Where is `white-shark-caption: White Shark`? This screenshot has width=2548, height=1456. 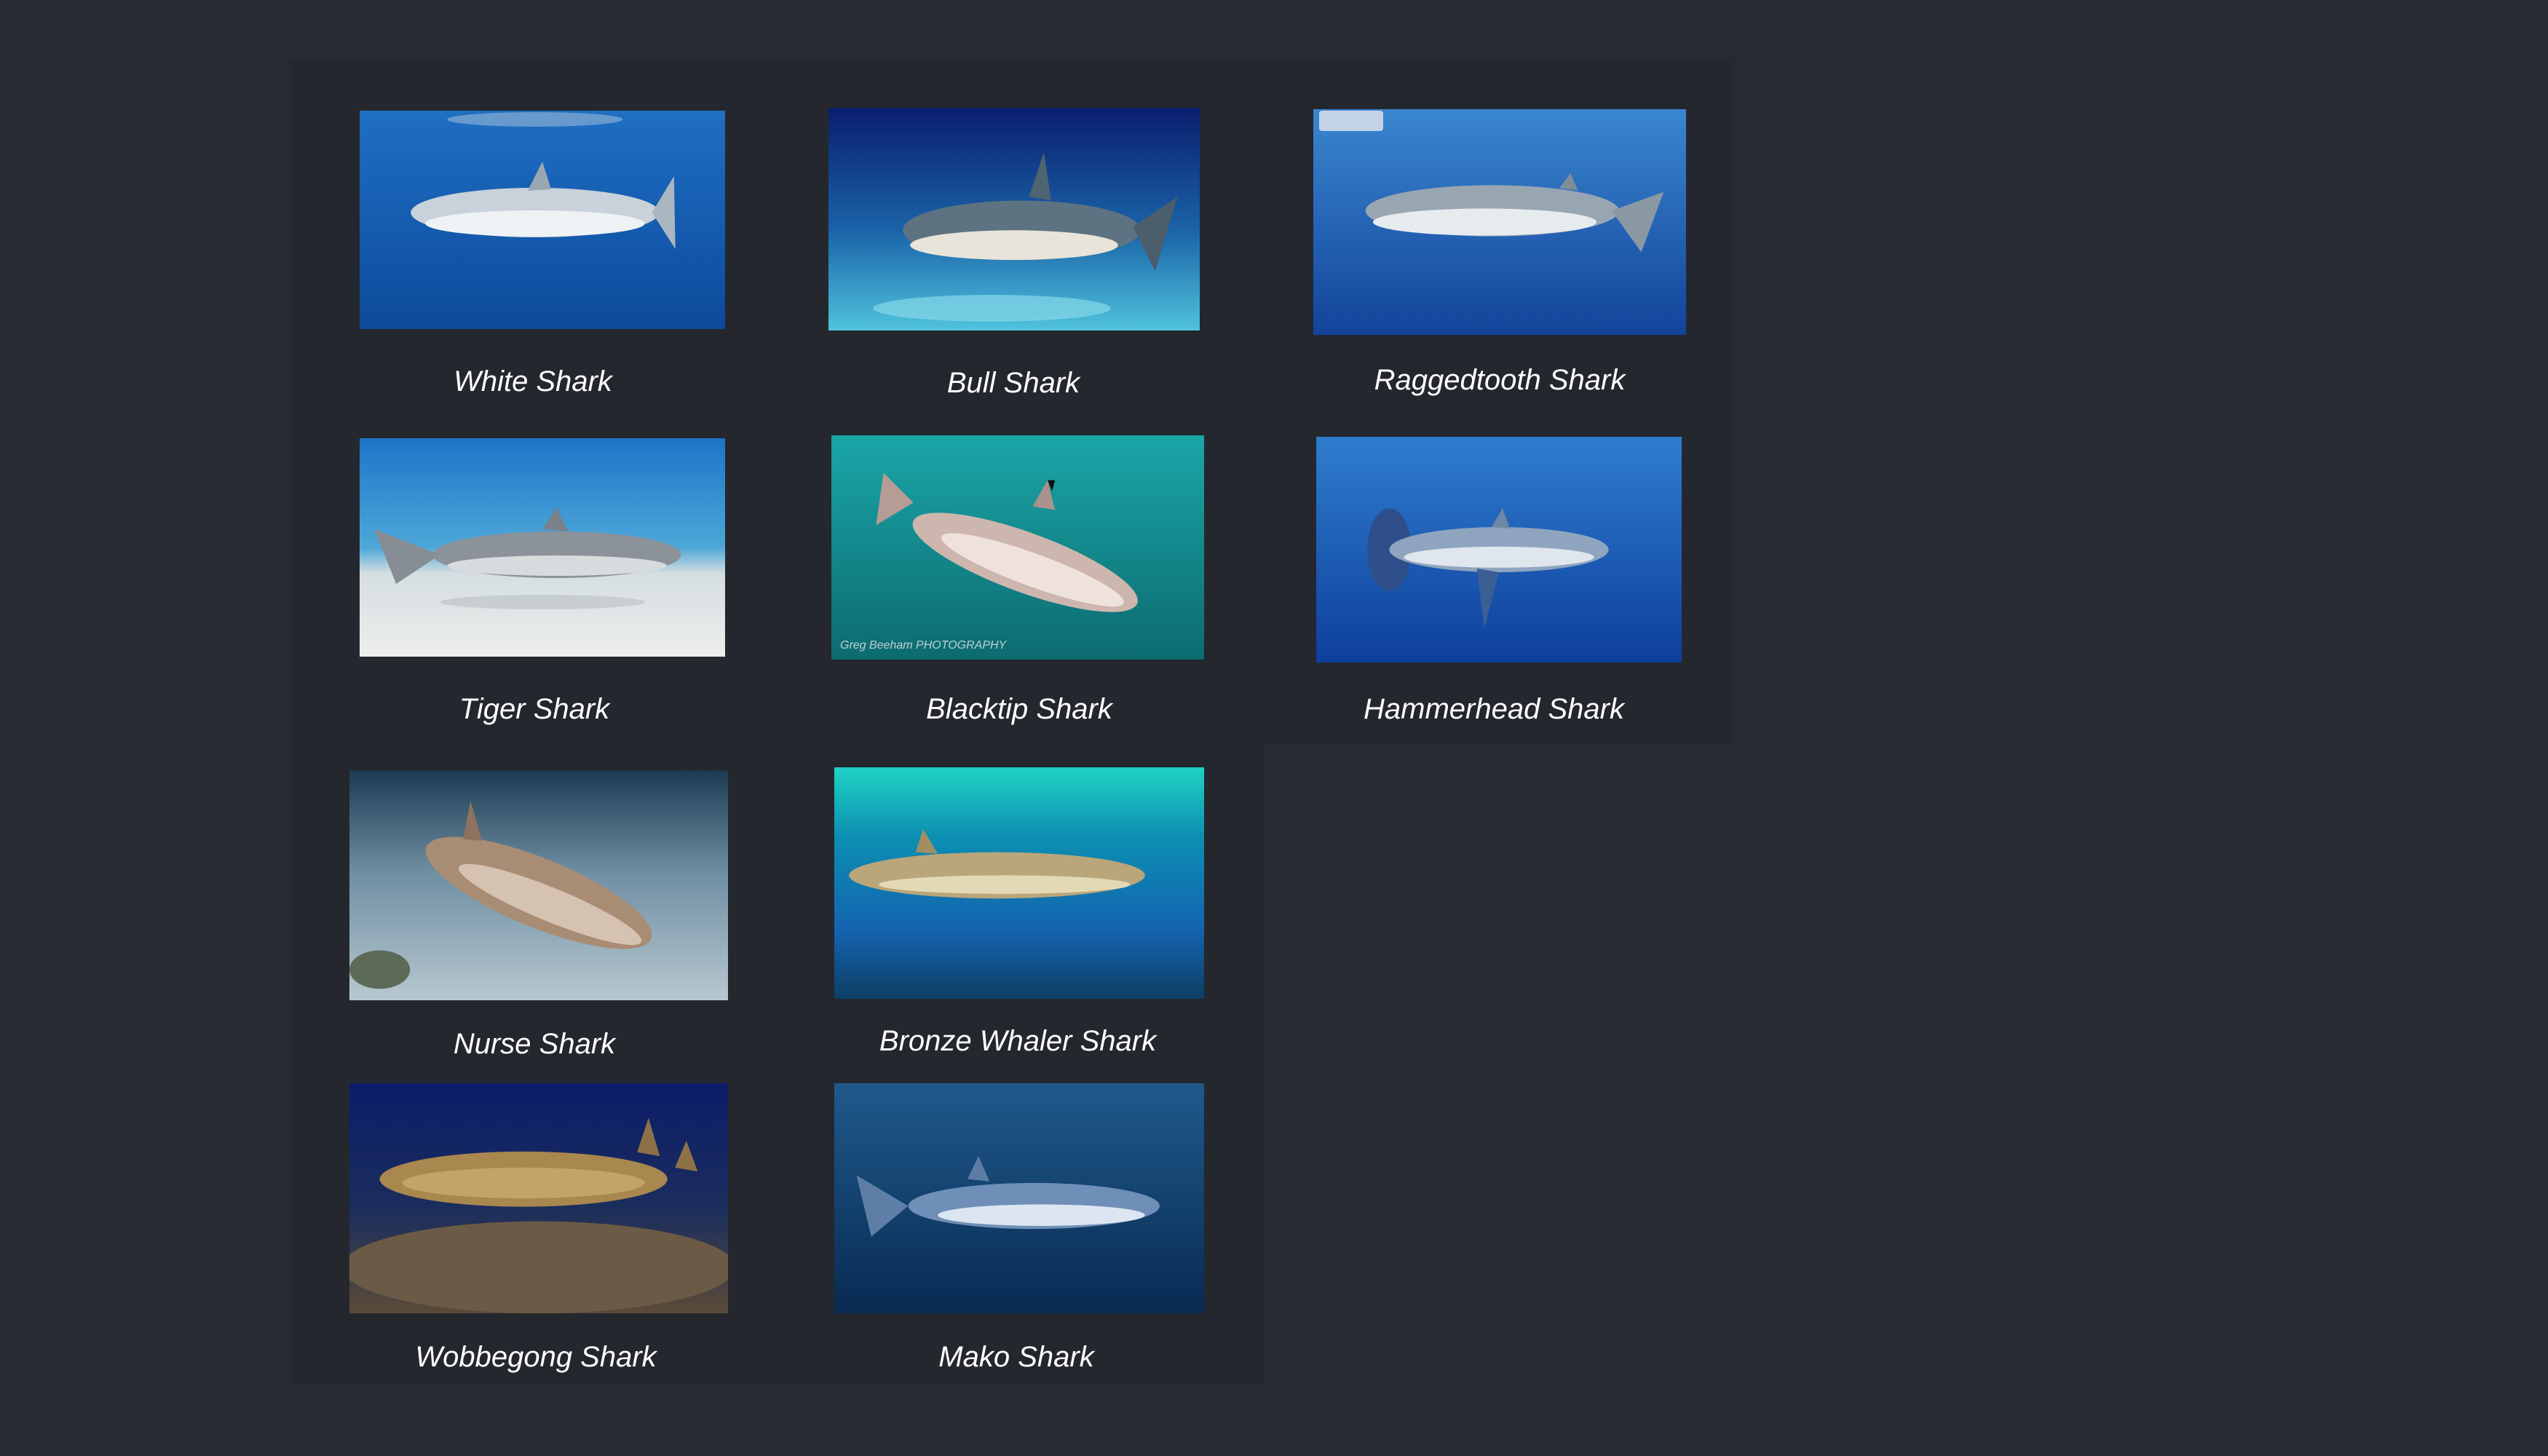
white-shark-caption: White Shark is located at coordinates (533, 381).